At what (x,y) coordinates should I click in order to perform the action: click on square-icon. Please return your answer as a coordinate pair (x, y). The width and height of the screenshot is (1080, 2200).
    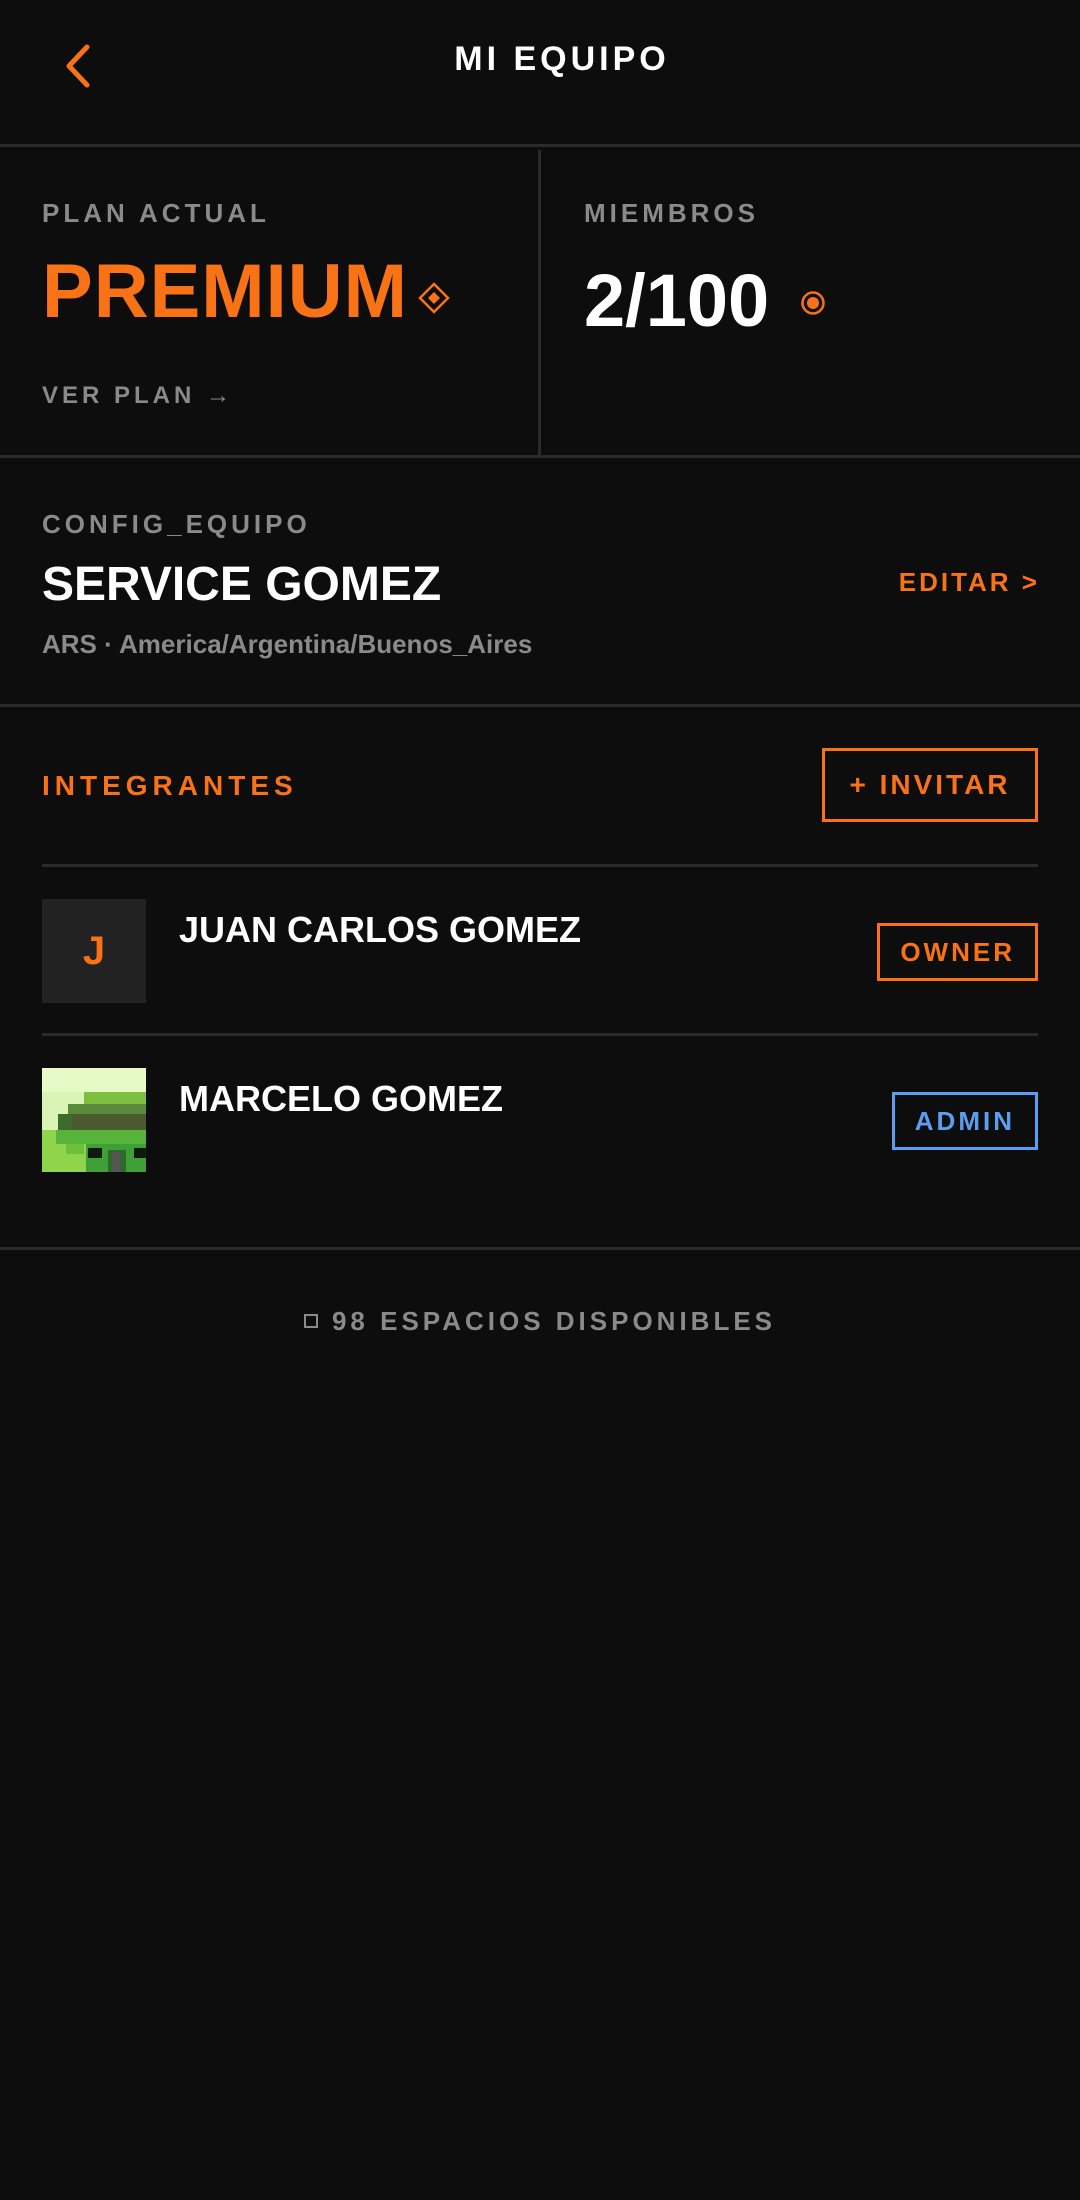
    Looking at the image, I should click on (310, 1321).